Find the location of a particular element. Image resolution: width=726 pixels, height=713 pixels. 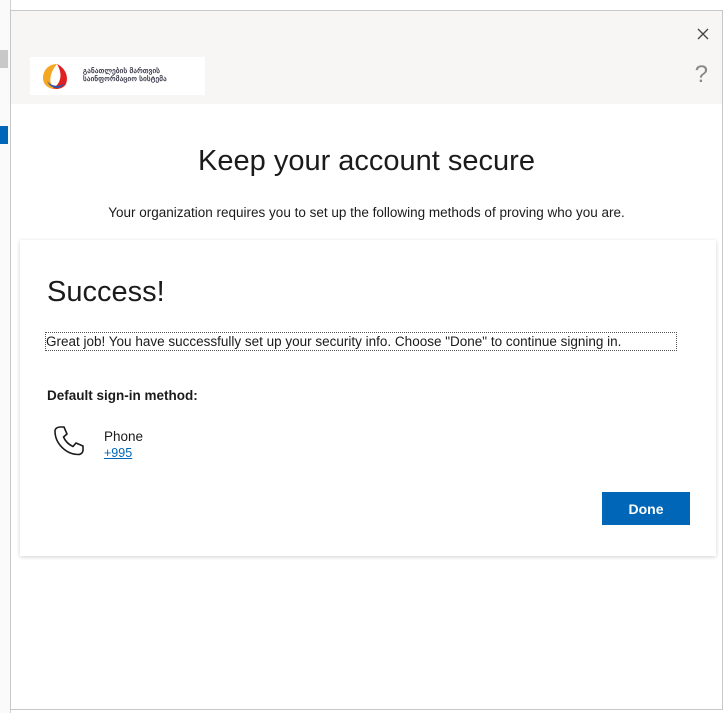

close-button is located at coordinates (703, 34).